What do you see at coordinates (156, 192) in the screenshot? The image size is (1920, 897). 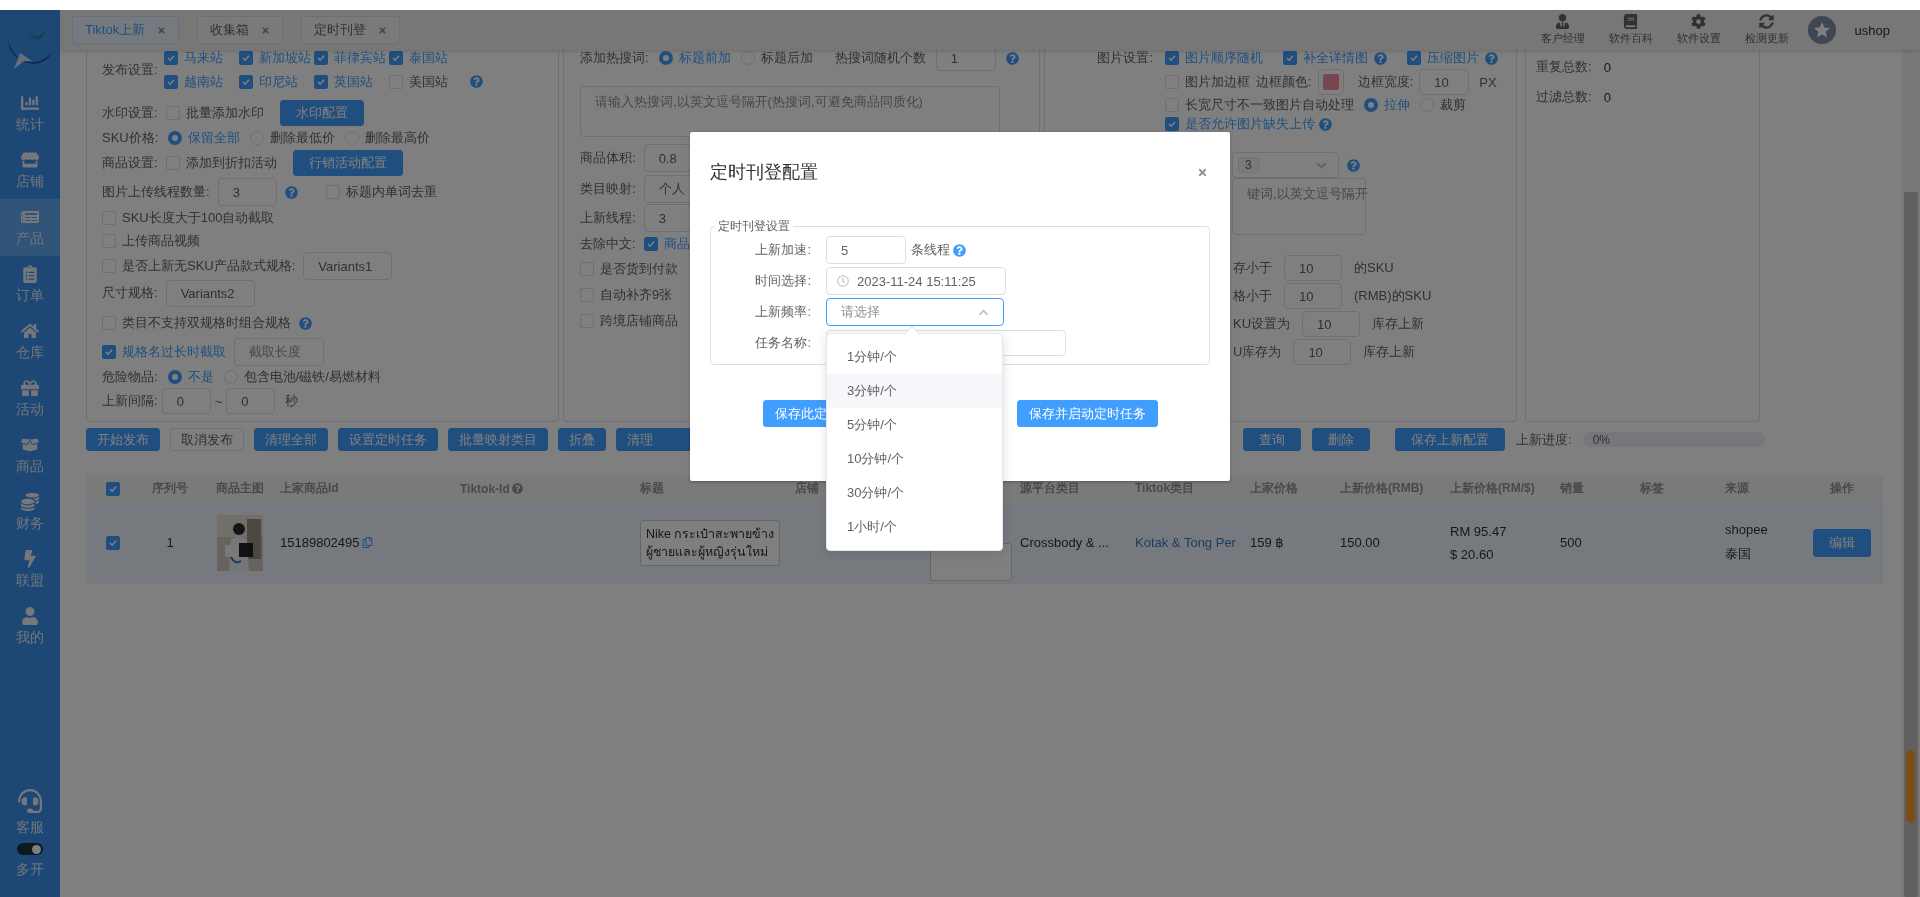 I see `field-label: 图片上传线程数量:` at bounding box center [156, 192].